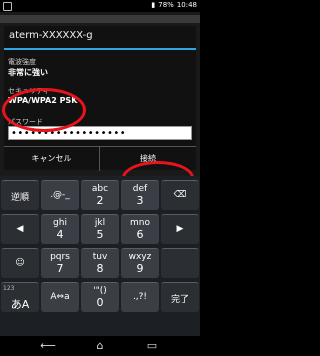  I want to click on password-input: ••••••••••••••••••, so click(100, 133).